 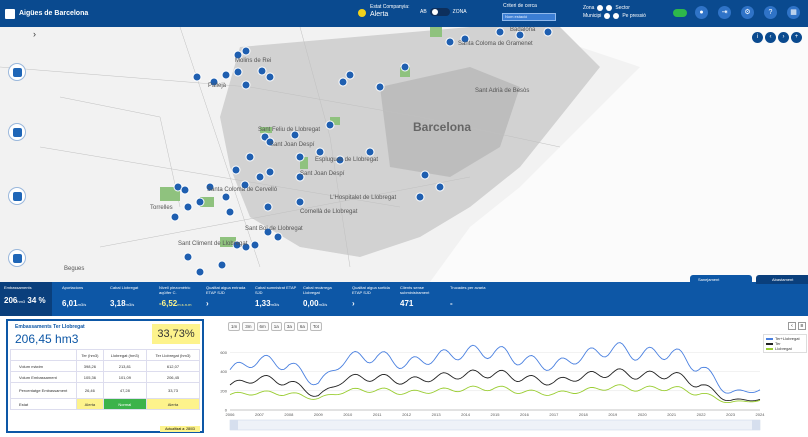 I want to click on status-indicator-icon, so click(x=362, y=13).